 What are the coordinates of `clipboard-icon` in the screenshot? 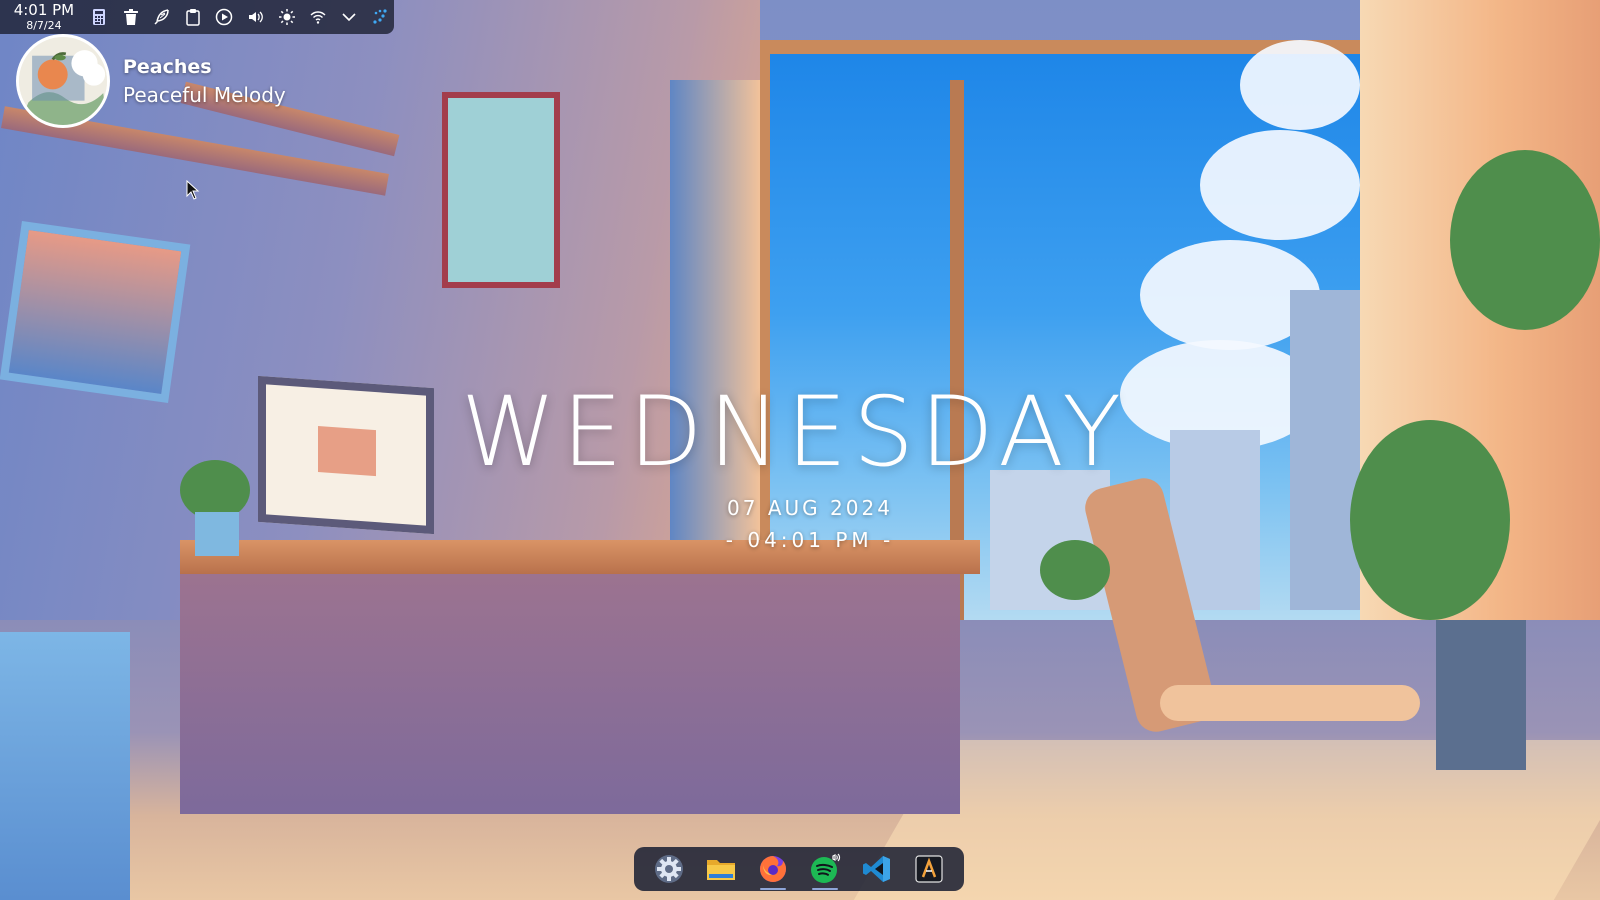 It's located at (192, 17).